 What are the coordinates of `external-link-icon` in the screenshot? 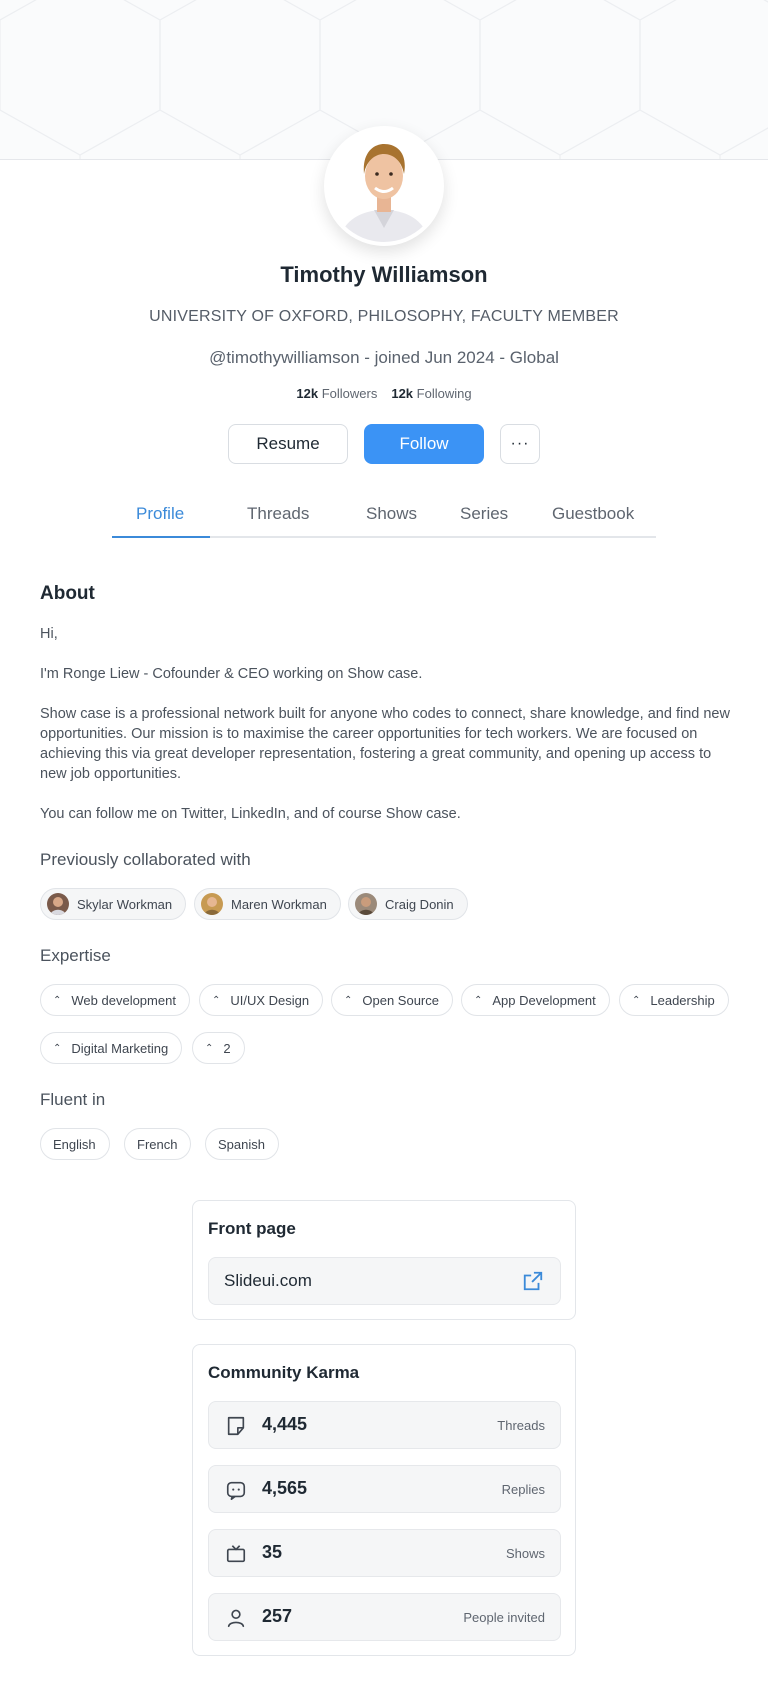 It's located at (533, 1281).